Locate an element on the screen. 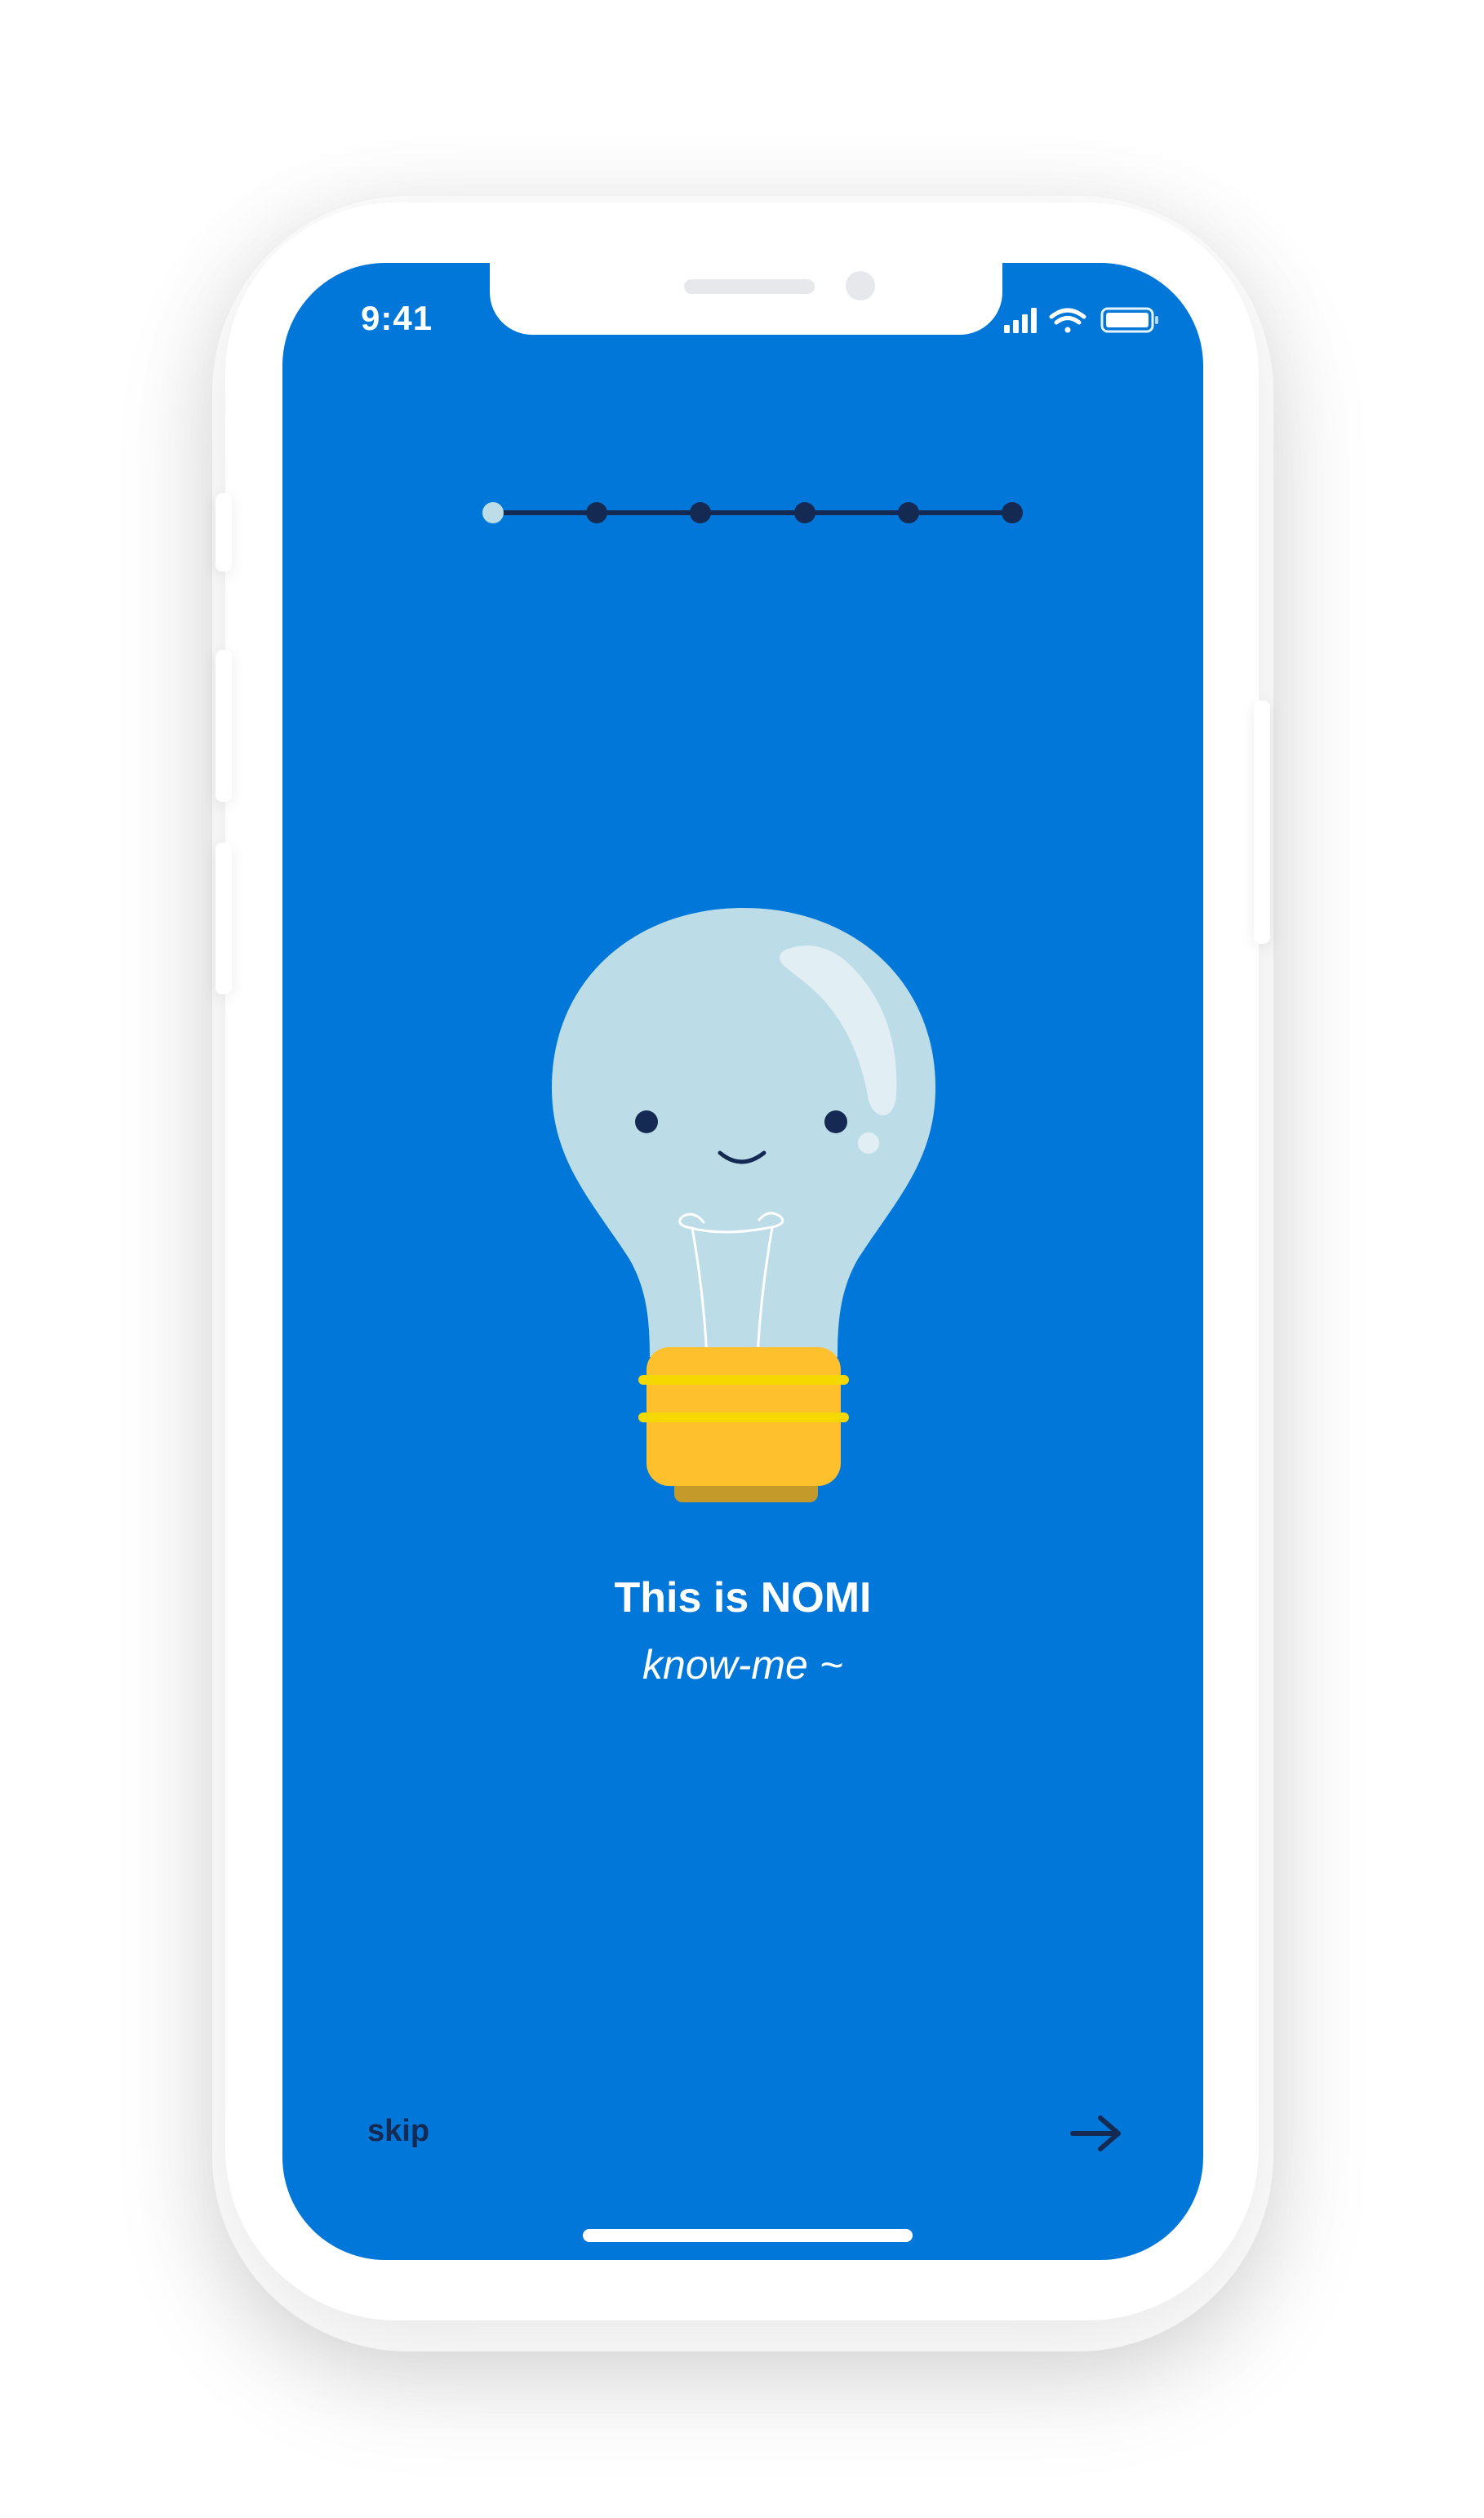 This screenshot has height=2518, width=1484. arrow-right-icon is located at coordinates (1095, 2133).